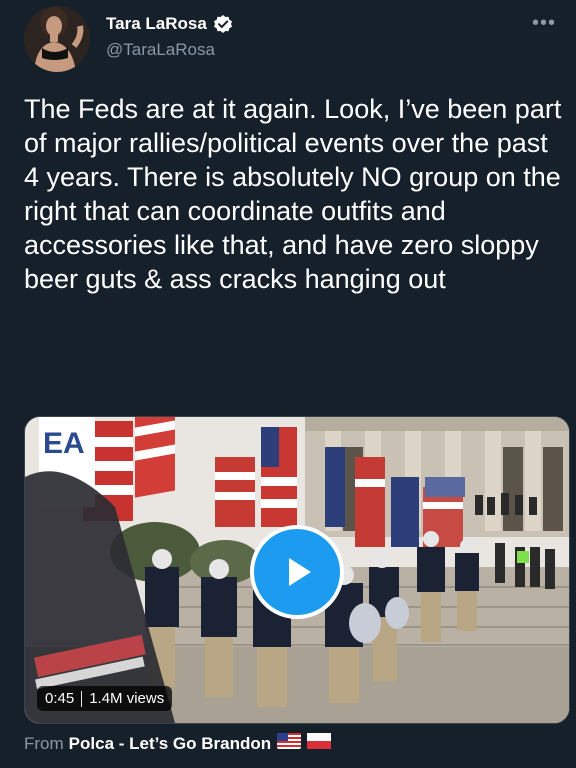 The width and height of the screenshot is (576, 768). What do you see at coordinates (127, 698) in the screenshot?
I see `video-views: 1.4M views` at bounding box center [127, 698].